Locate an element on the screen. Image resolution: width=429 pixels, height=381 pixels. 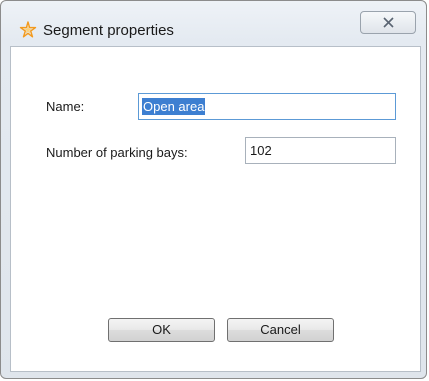
close-icon is located at coordinates (388, 22).